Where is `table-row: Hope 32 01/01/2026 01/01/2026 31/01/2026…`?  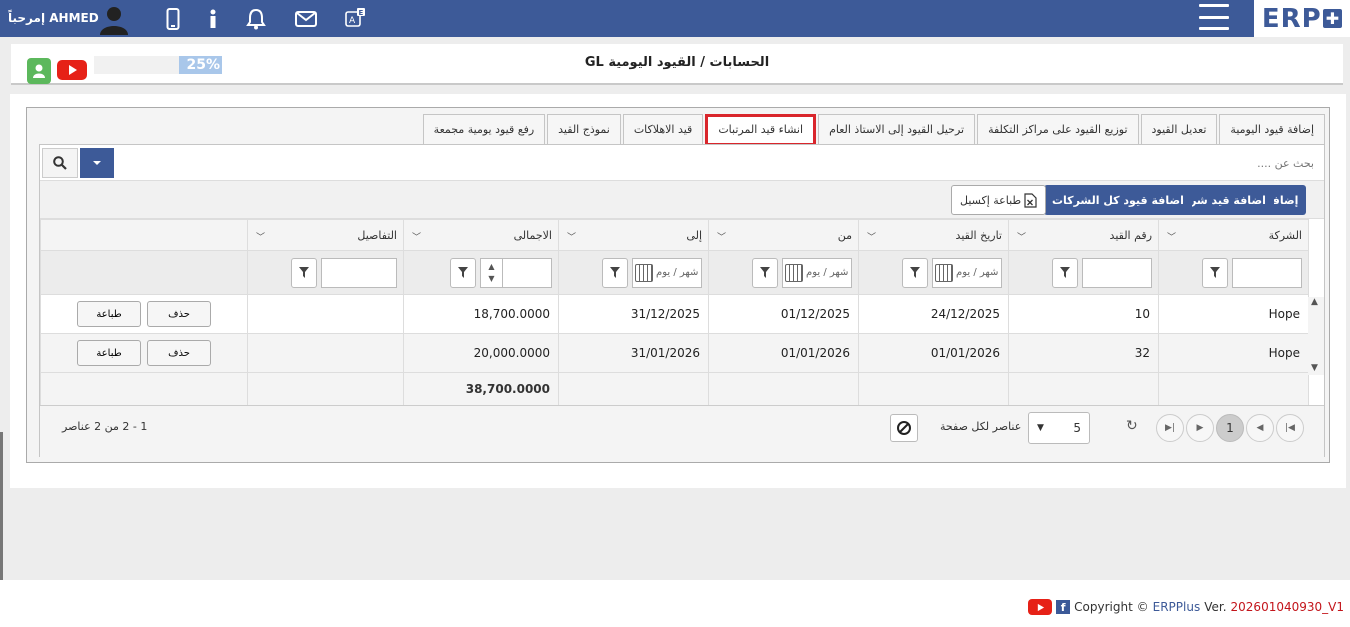
table-row: Hope 32 01/01/2026 01/01/2026 31/01/2026… is located at coordinates (674, 353).